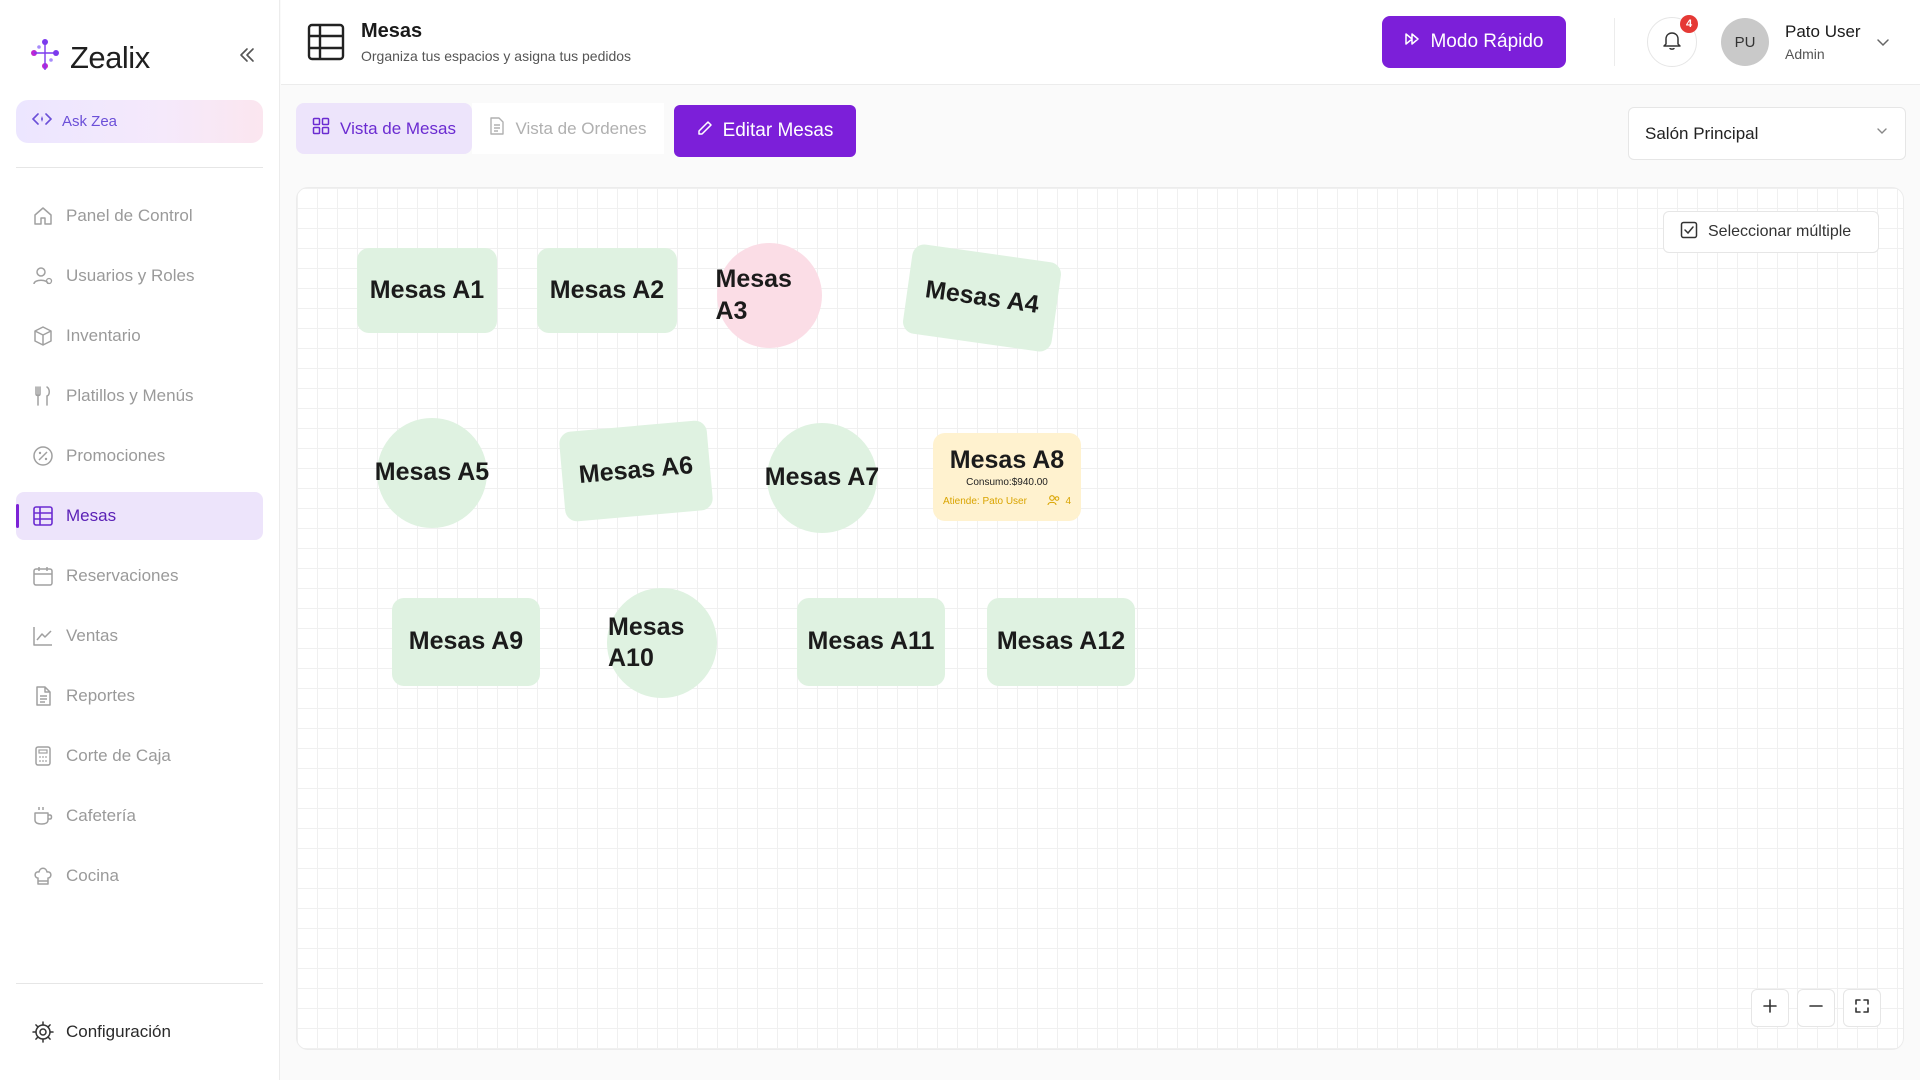 The height and width of the screenshot is (1080, 1920). I want to click on sidebar-item-cocina: Cocina, so click(139, 876).